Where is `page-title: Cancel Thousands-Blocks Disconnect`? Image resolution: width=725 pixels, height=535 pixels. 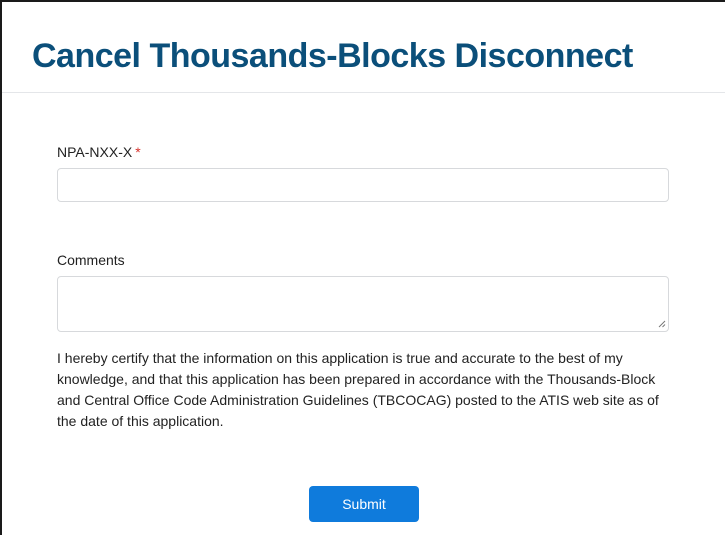 page-title: Cancel Thousands-Blocks Disconnect is located at coordinates (332, 56).